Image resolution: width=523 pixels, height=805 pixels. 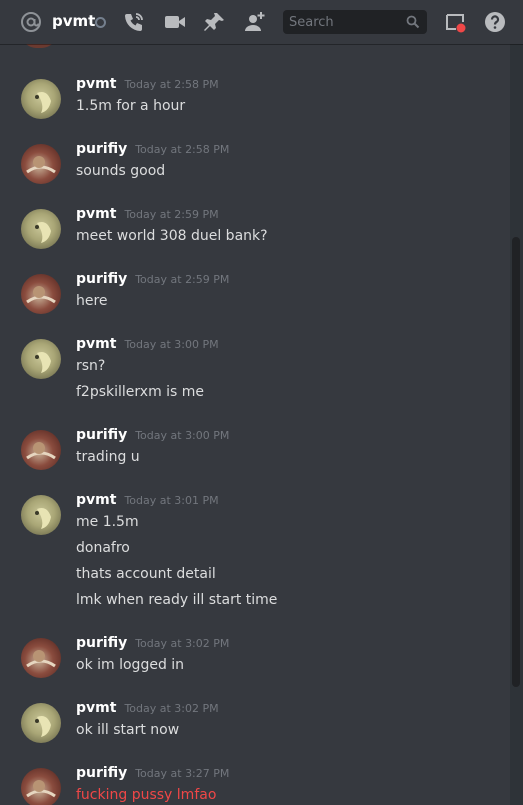 I want to click on search-bar, so click(x=355, y=22).